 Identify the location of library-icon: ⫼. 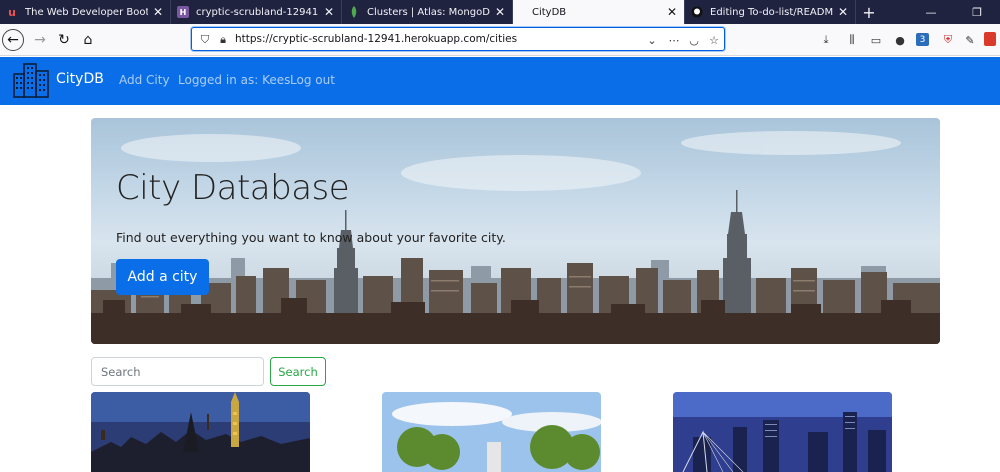
(852, 40).